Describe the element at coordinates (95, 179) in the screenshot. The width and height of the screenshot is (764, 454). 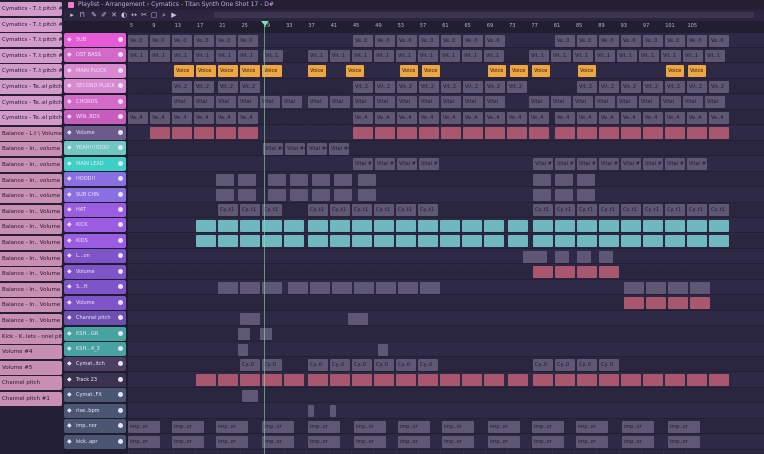
I see `track-header: ◆ HOOD!!` at that location.